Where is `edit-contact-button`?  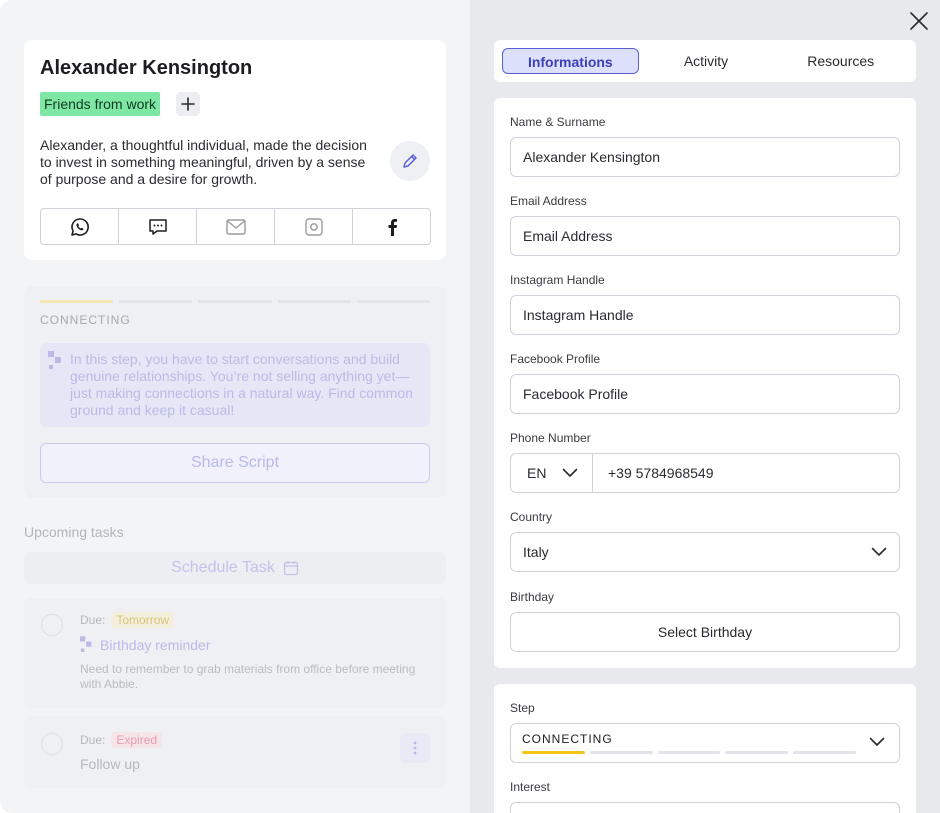 edit-contact-button is located at coordinates (410, 161).